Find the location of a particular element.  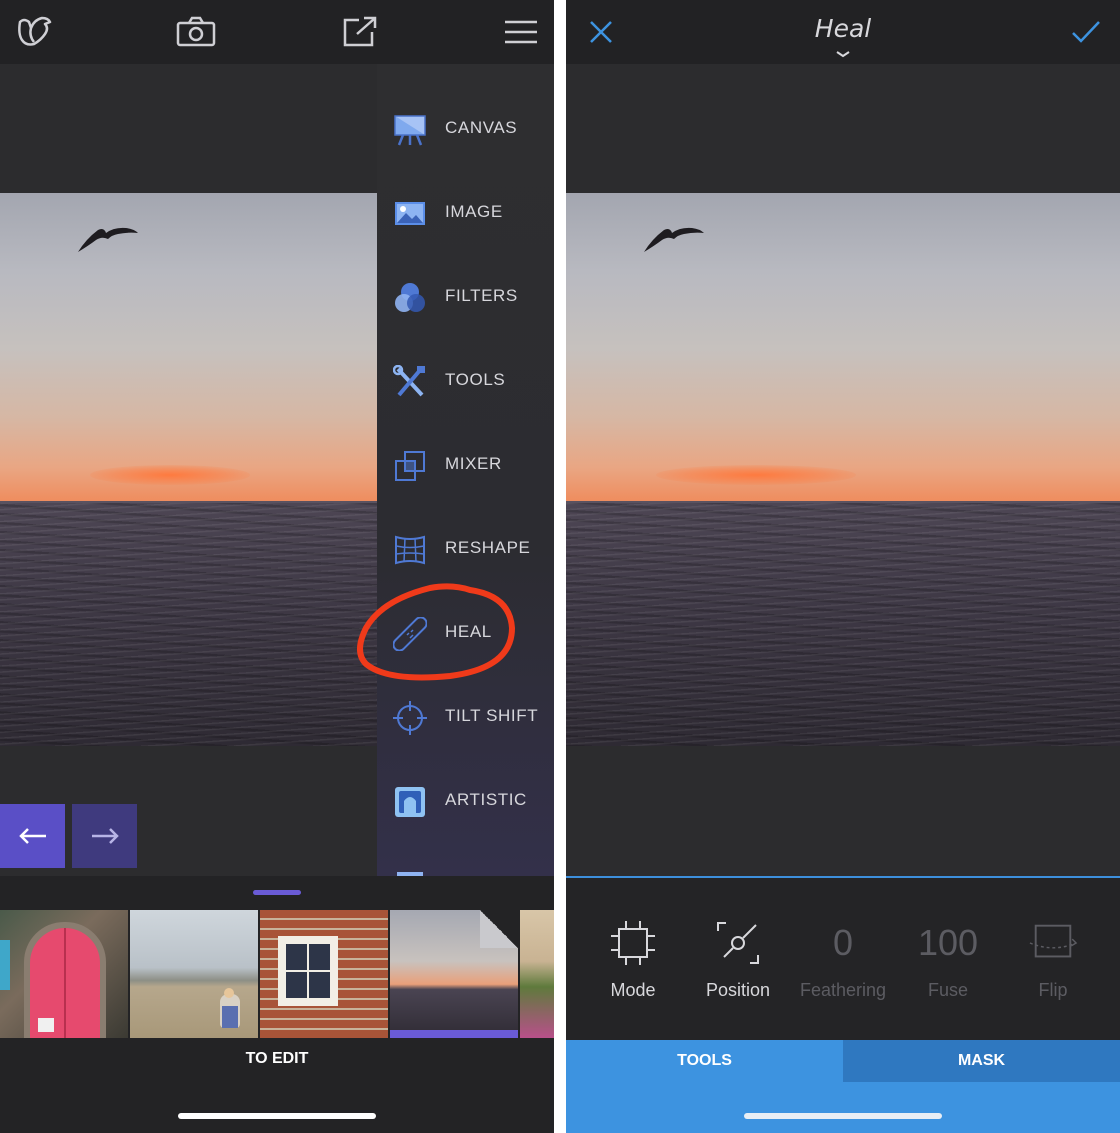

heal-tools-panel: Mode Position 0 Feathering 100 Fuse Flip is located at coordinates (843, 958).